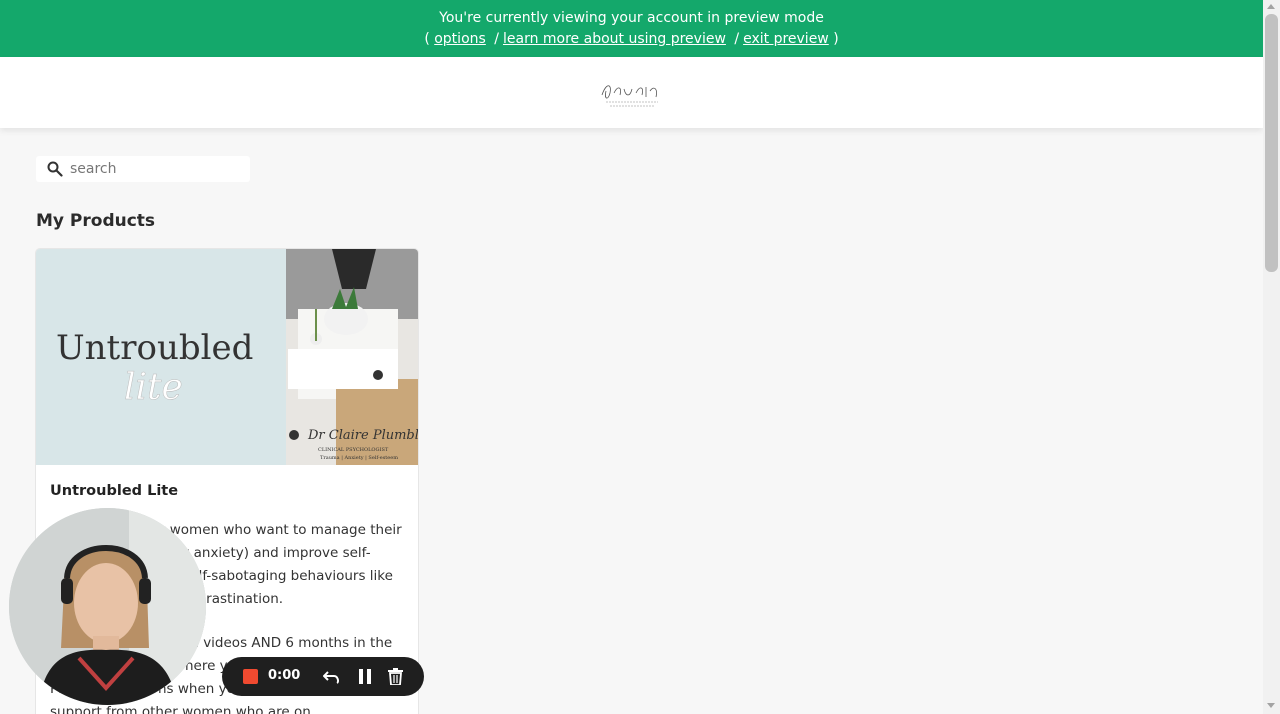 The width and height of the screenshot is (1280, 714). I want to click on product-title: Untroubled Lite, so click(114, 491).